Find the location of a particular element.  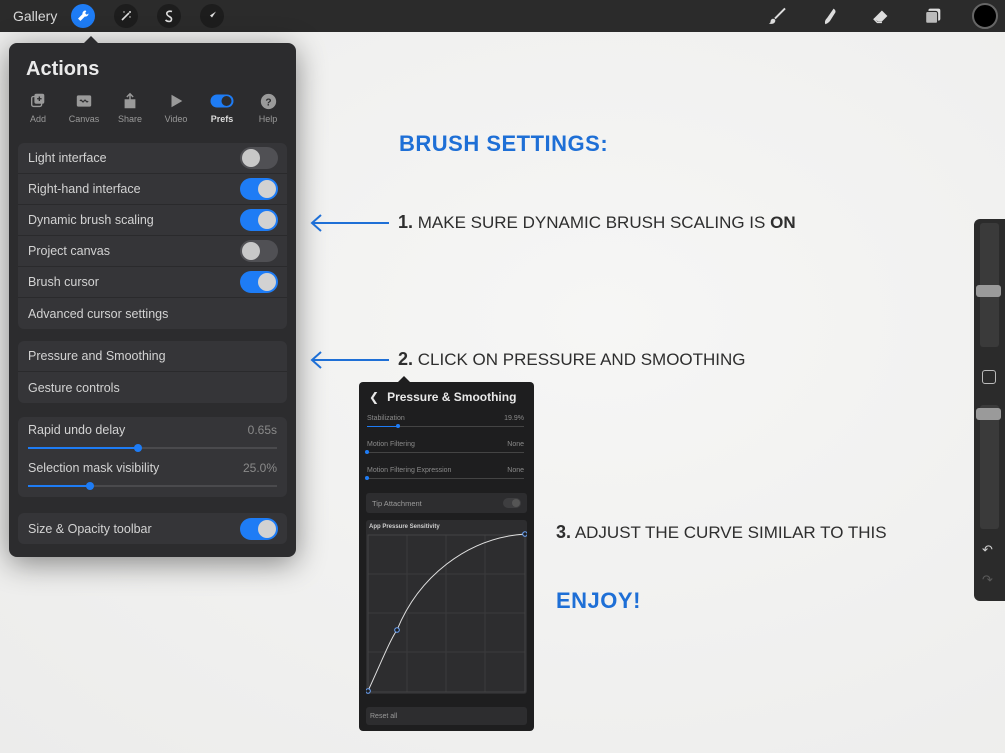

row-label: Rapid undo delay is located at coordinates (77, 430).